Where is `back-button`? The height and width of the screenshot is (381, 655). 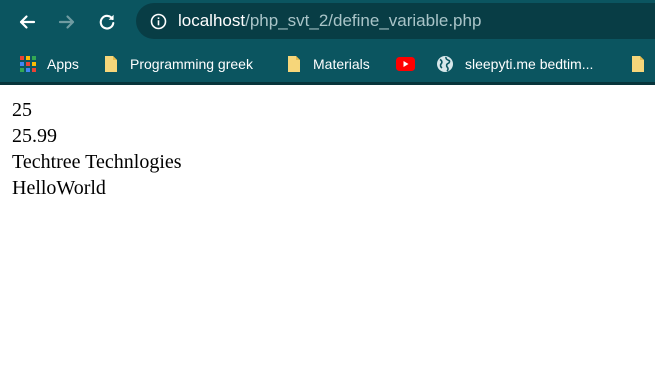 back-button is located at coordinates (27, 22).